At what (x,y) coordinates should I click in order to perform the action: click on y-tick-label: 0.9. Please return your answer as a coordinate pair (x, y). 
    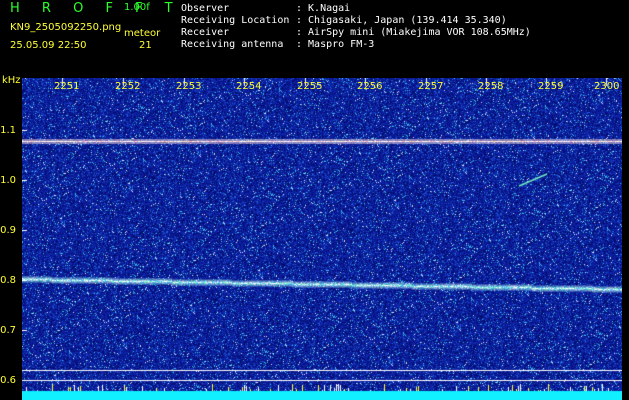
    Looking at the image, I should click on (8, 230).